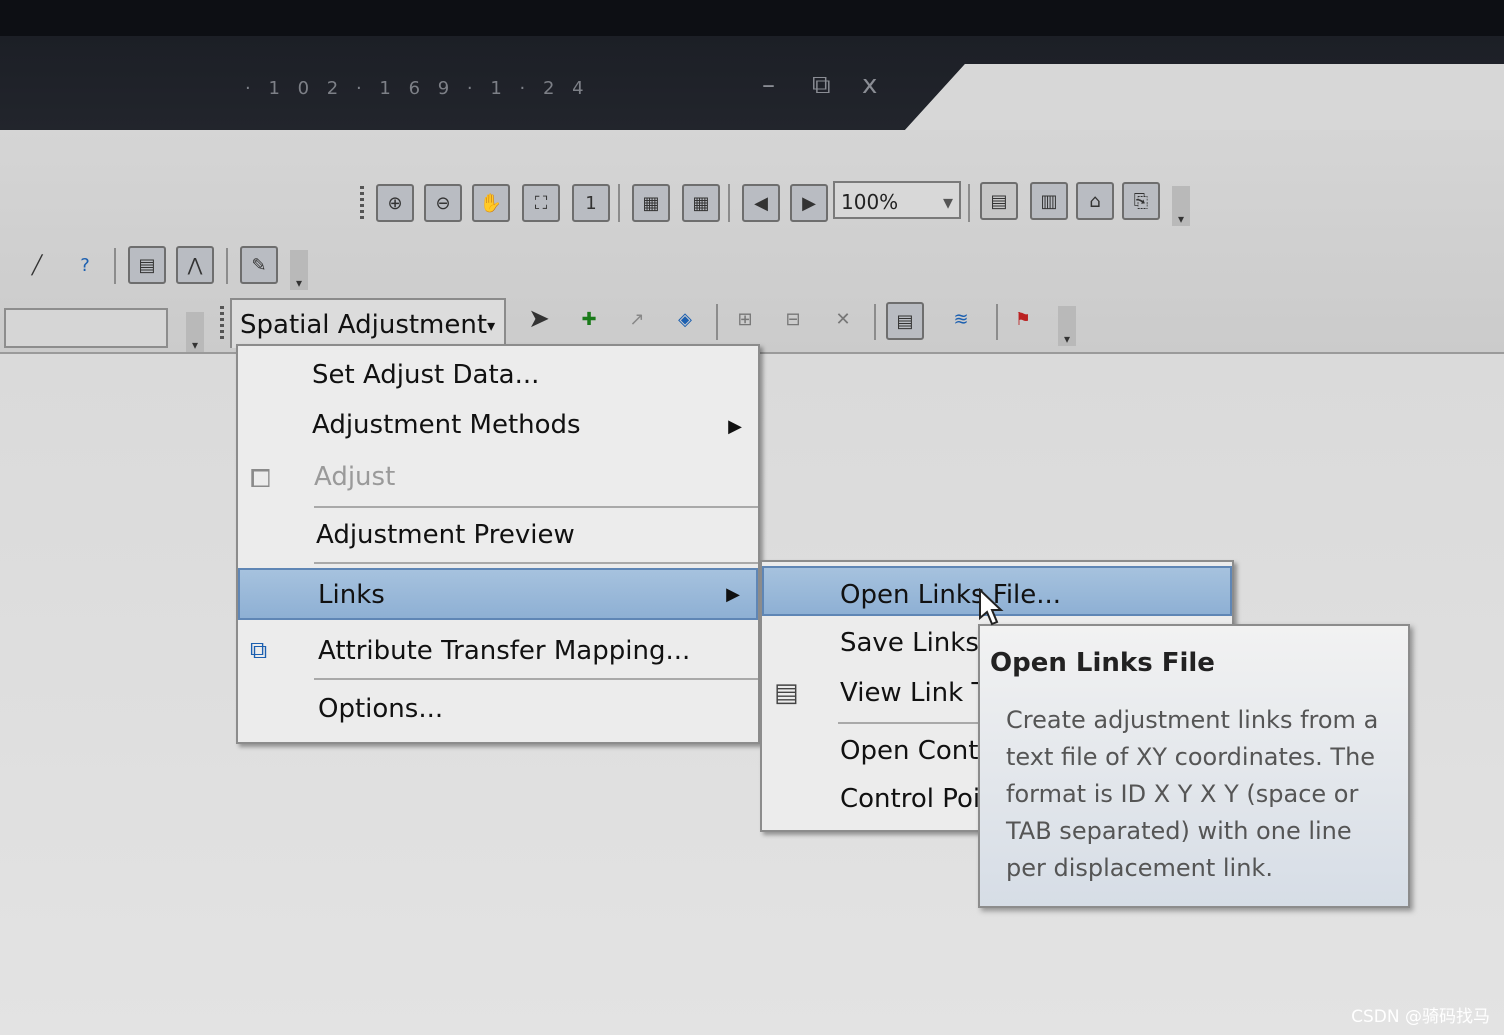  What do you see at coordinates (147, 265) in the screenshot?
I see `table-icon: ▤` at bounding box center [147, 265].